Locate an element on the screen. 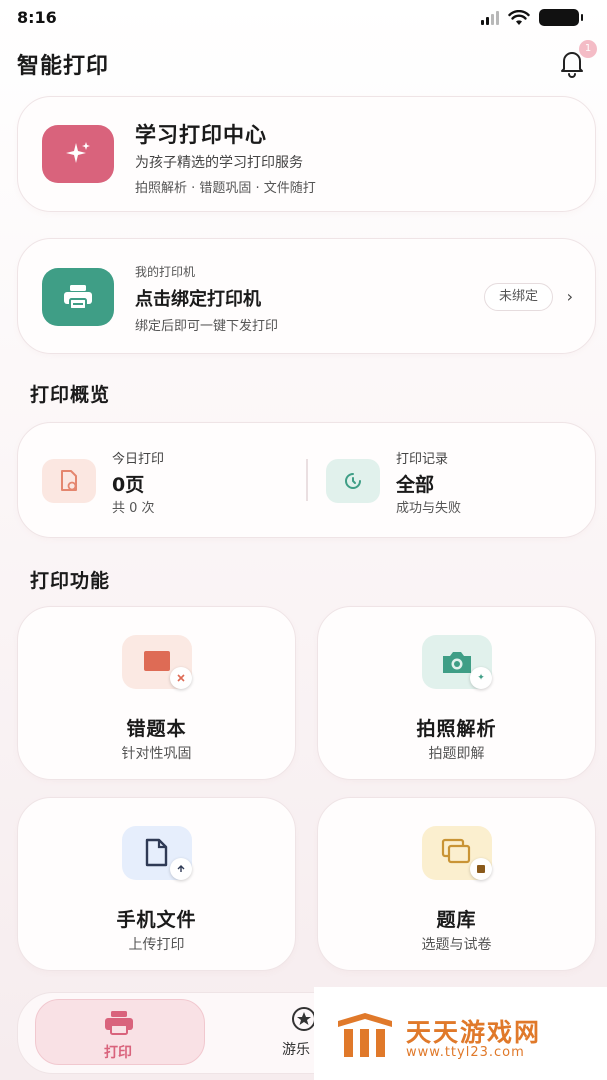 Image resolution: width=607 pixels, height=1080 pixels. question-bank-icon is located at coordinates (457, 853).